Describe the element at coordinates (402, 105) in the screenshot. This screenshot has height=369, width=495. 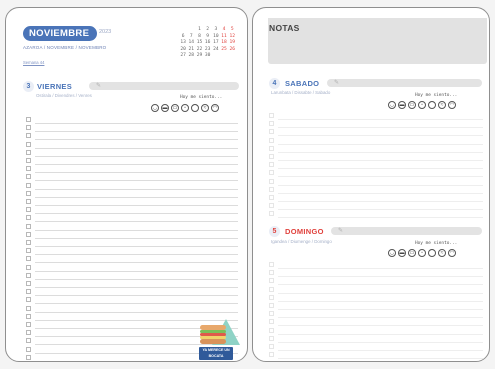
I see `cool-face-icon: ▬` at that location.